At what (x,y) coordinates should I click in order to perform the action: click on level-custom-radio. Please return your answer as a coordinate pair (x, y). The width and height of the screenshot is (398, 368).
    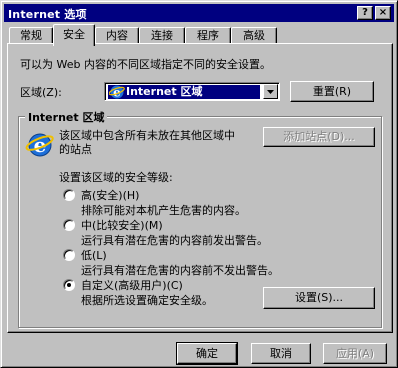
    Looking at the image, I should click on (69, 285).